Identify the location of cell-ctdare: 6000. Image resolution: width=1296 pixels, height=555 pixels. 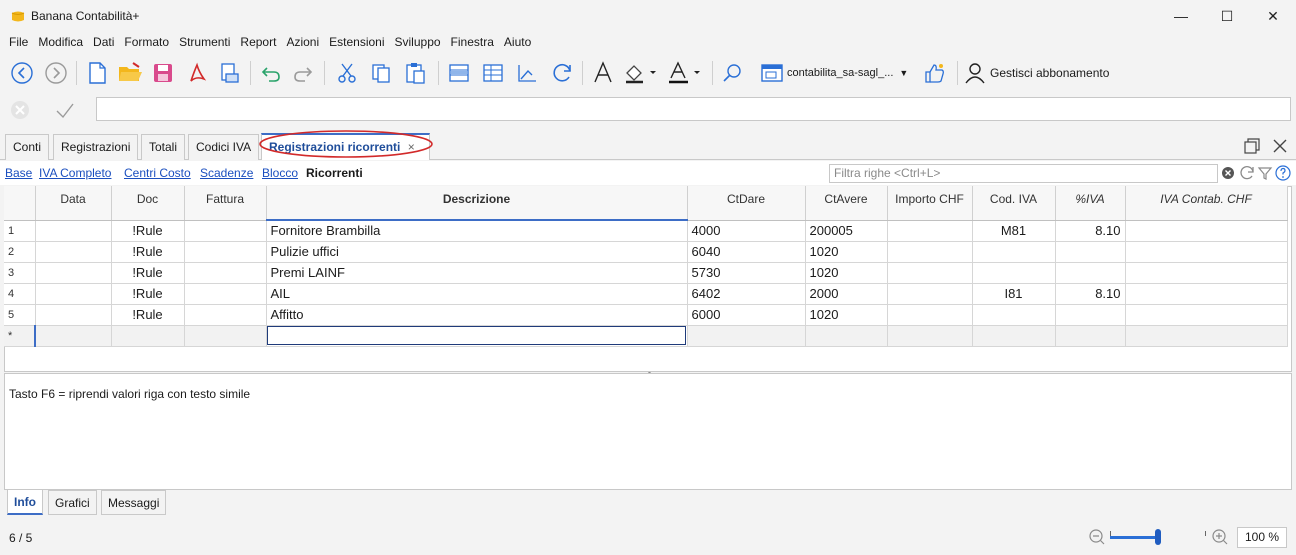
(746, 315).